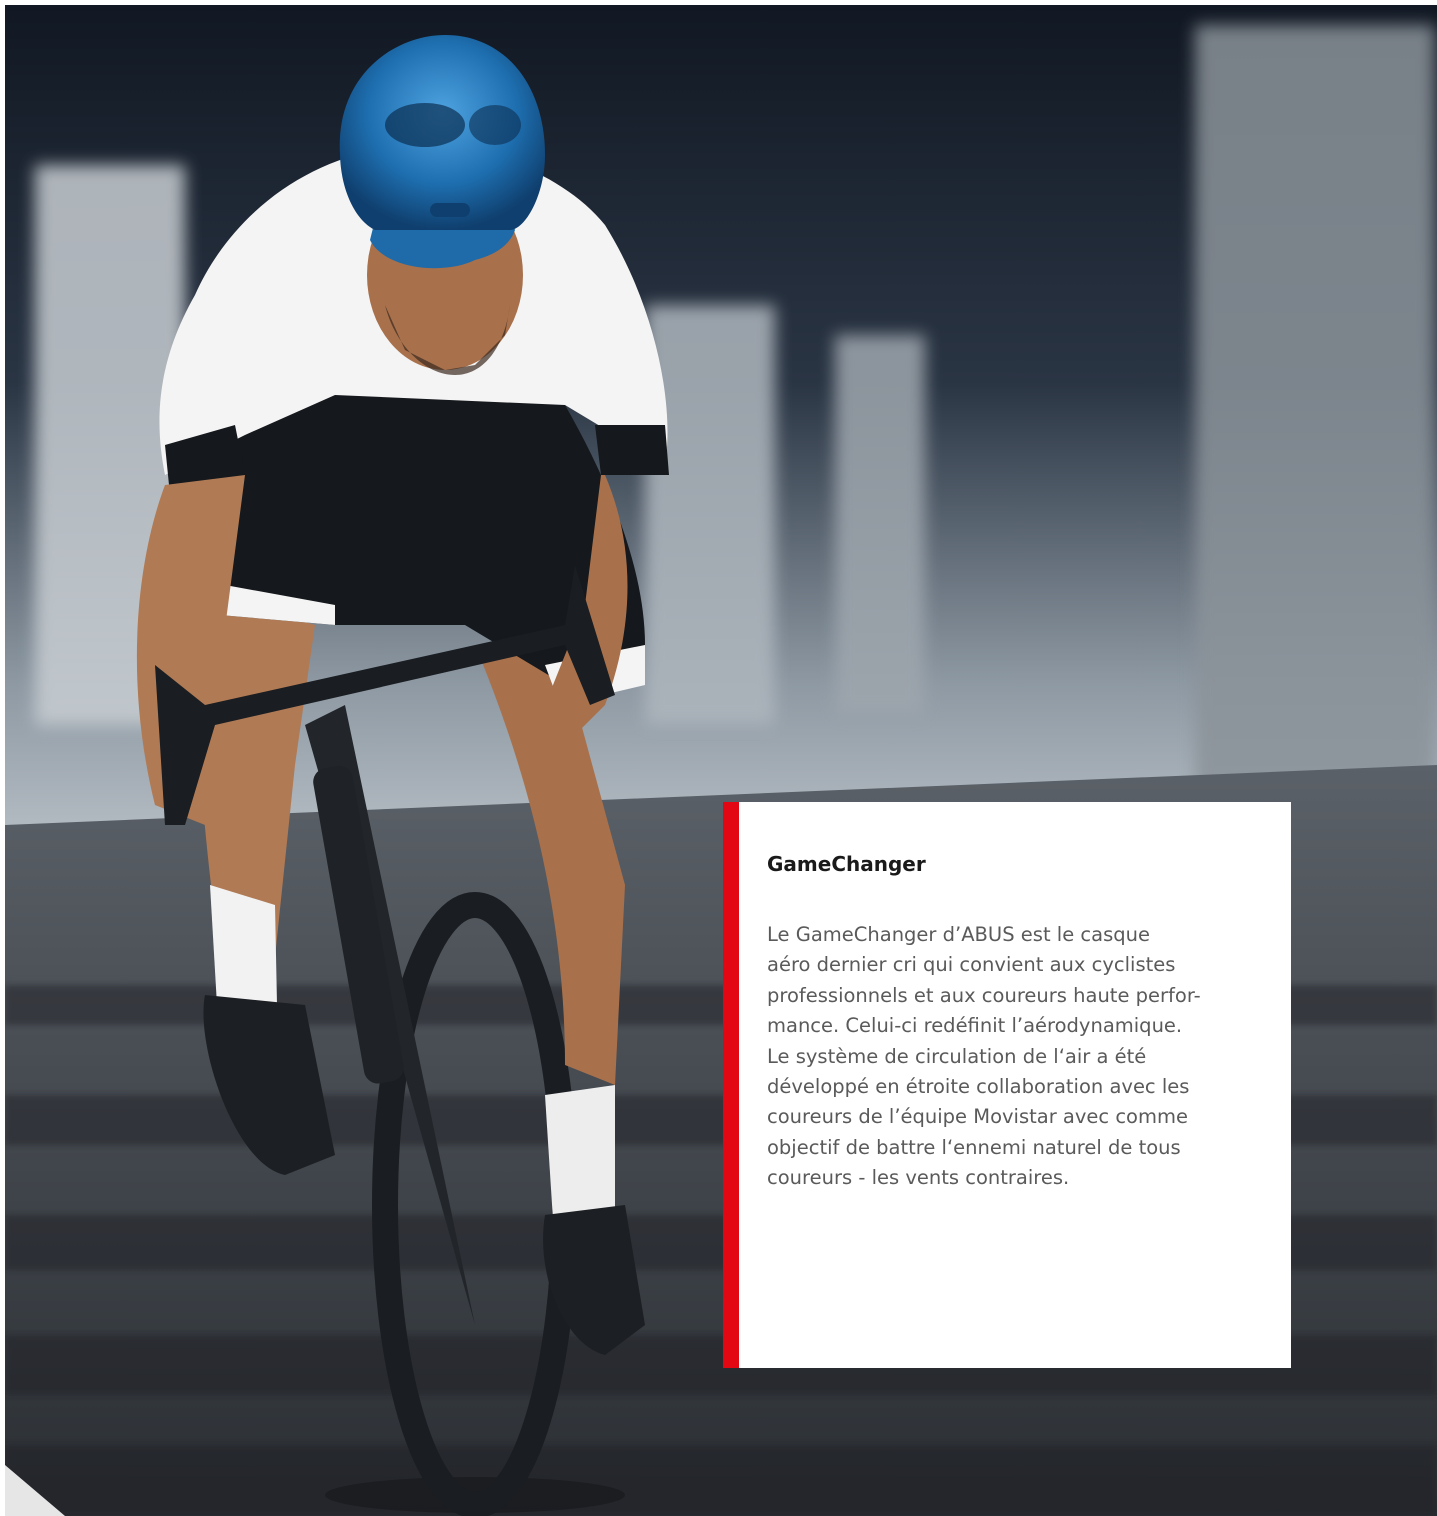  Describe the element at coordinates (958, 934) in the screenshot. I see `card-body-line: Le GameChanger d’ABUS est le casque` at that location.